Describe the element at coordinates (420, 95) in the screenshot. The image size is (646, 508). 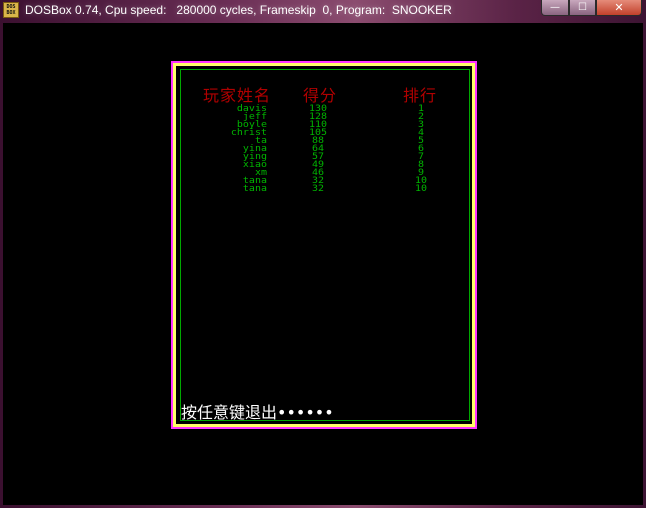
I see `header-rank: 排行` at that location.